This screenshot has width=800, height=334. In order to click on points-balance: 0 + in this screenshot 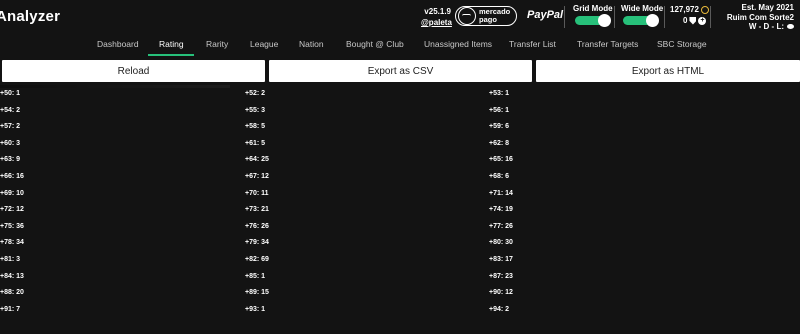, I will do `click(695, 20)`.